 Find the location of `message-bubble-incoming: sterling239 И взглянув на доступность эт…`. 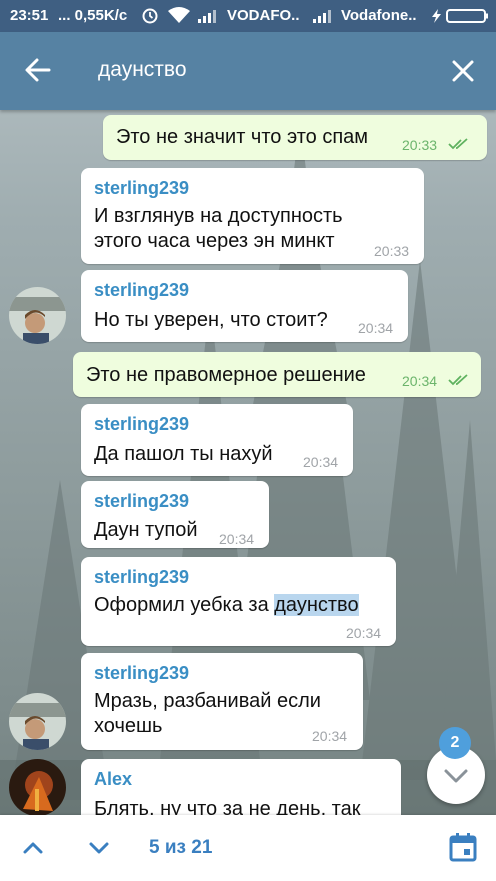

message-bubble-incoming: sterling239 И взглянув на доступность эт… is located at coordinates (252, 216).